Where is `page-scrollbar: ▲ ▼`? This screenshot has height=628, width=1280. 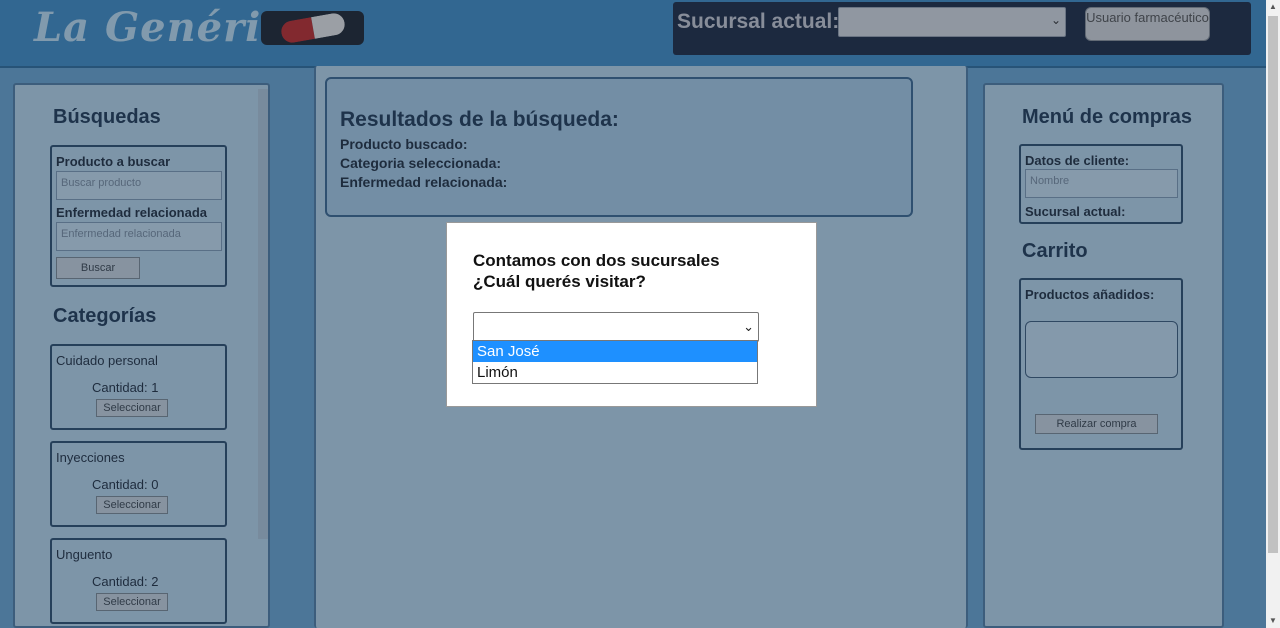 page-scrollbar: ▲ ▼ is located at coordinates (1273, 314).